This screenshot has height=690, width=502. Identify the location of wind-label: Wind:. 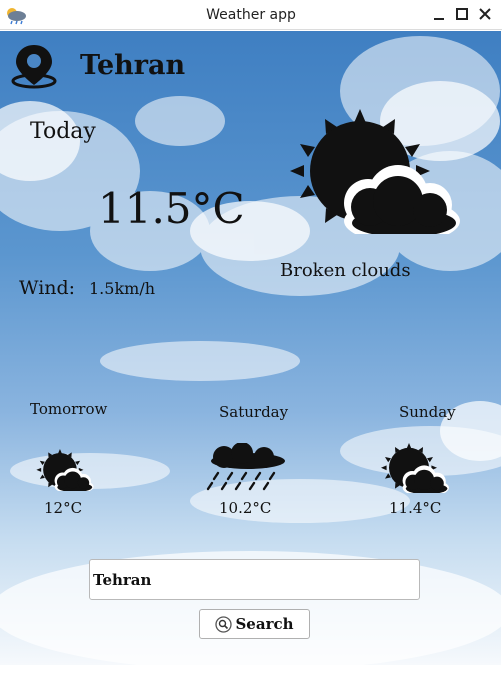
(47, 288).